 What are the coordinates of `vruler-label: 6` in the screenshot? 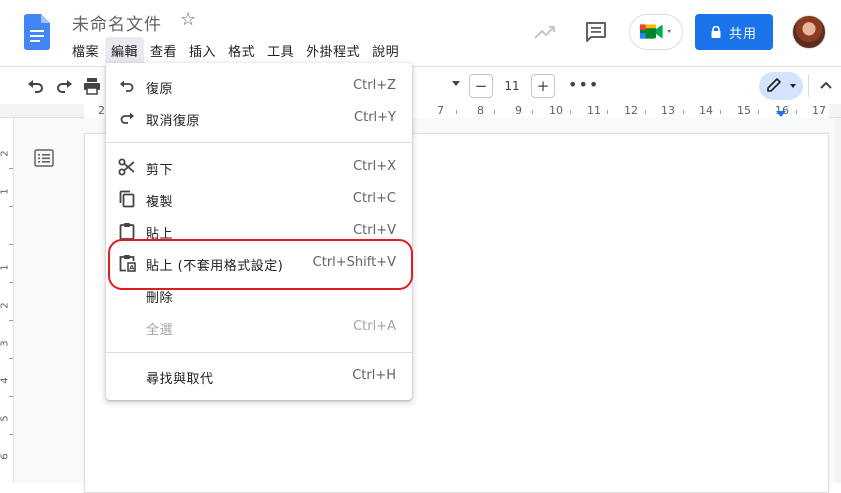 It's located at (5, 456).